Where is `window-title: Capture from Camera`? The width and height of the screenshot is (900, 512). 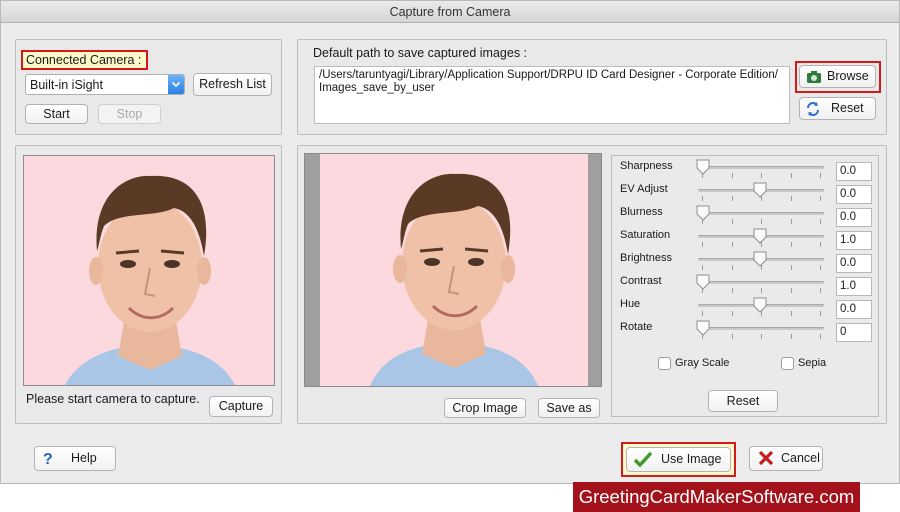 window-title: Capture from Camera is located at coordinates (450, 12).